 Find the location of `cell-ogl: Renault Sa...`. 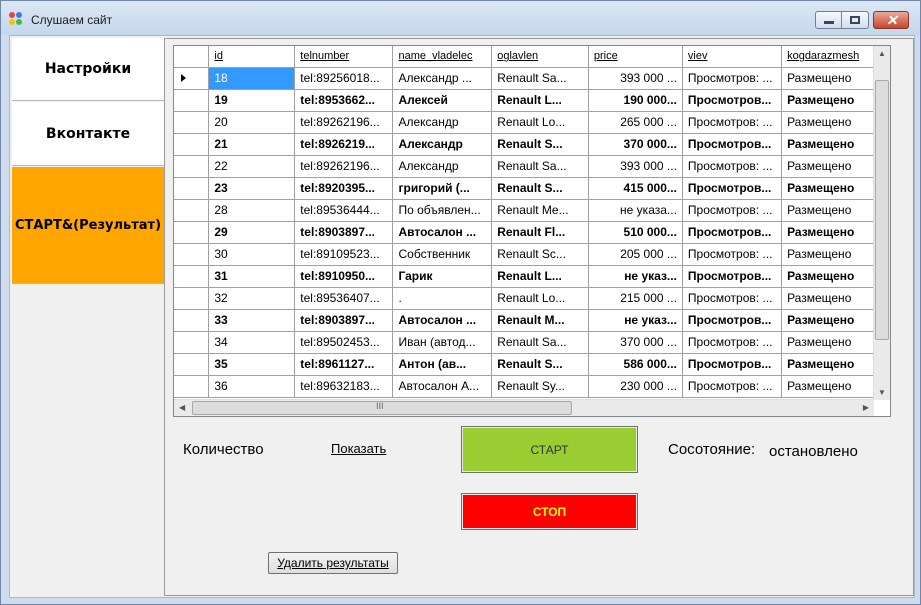

cell-ogl: Renault Sa... is located at coordinates (540, 78).